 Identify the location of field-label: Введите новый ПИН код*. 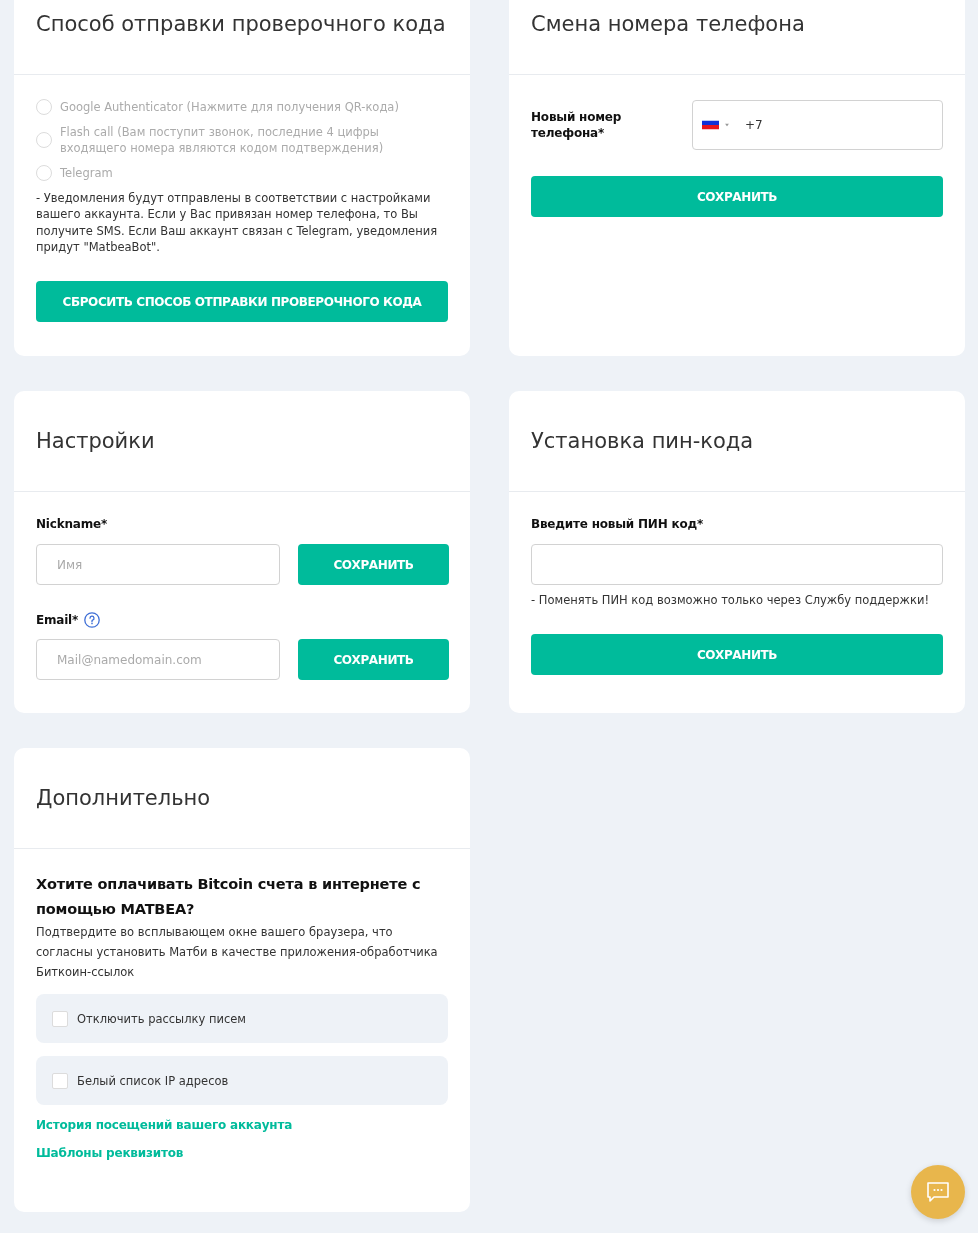
(617, 524).